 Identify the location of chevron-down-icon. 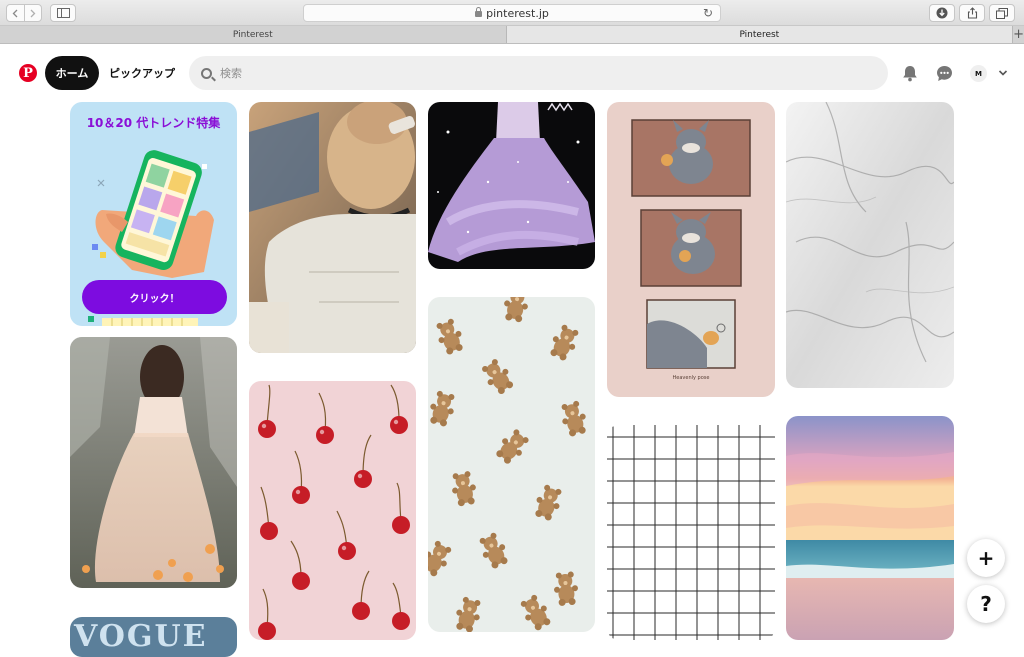
(1003, 73).